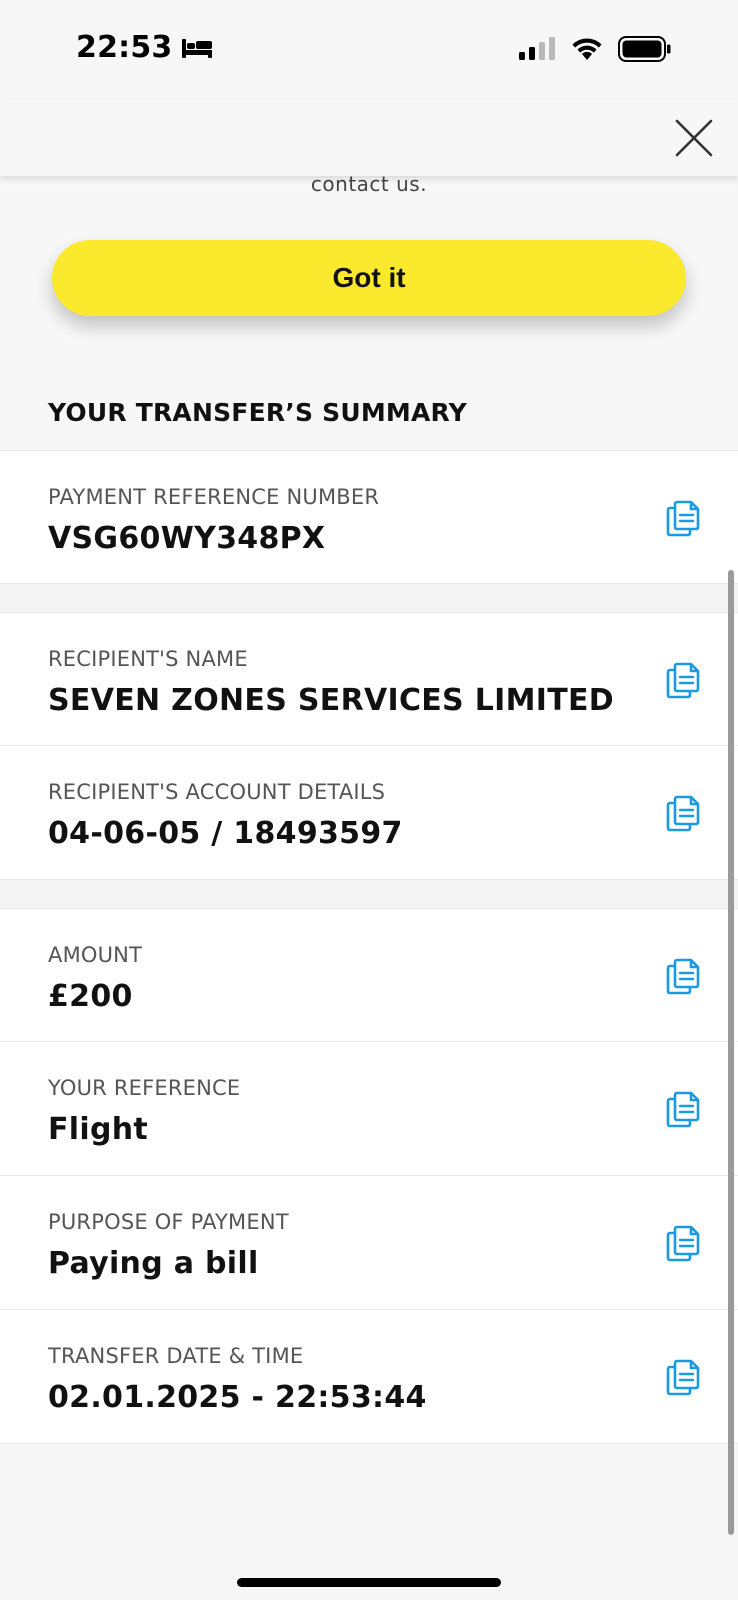 This screenshot has width=738, height=1600. I want to click on status-time-group: 22:53, so click(144, 47).